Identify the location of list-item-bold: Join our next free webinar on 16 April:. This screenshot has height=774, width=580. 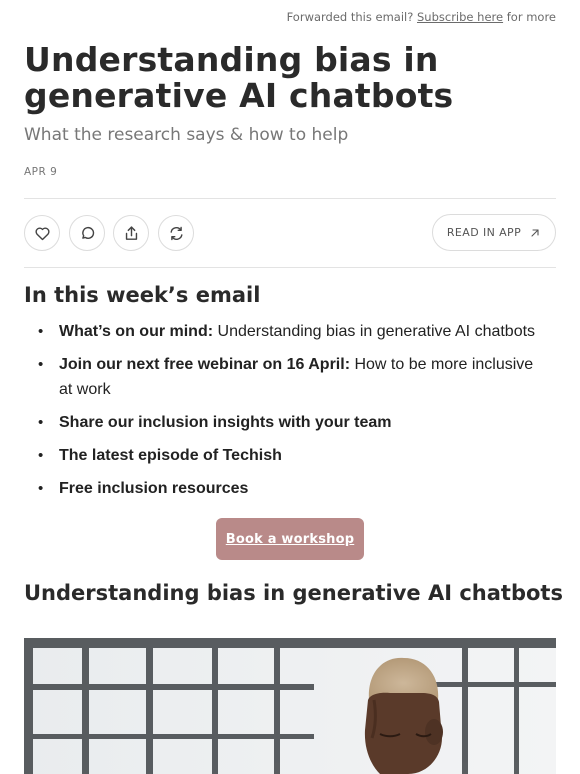
(205, 364).